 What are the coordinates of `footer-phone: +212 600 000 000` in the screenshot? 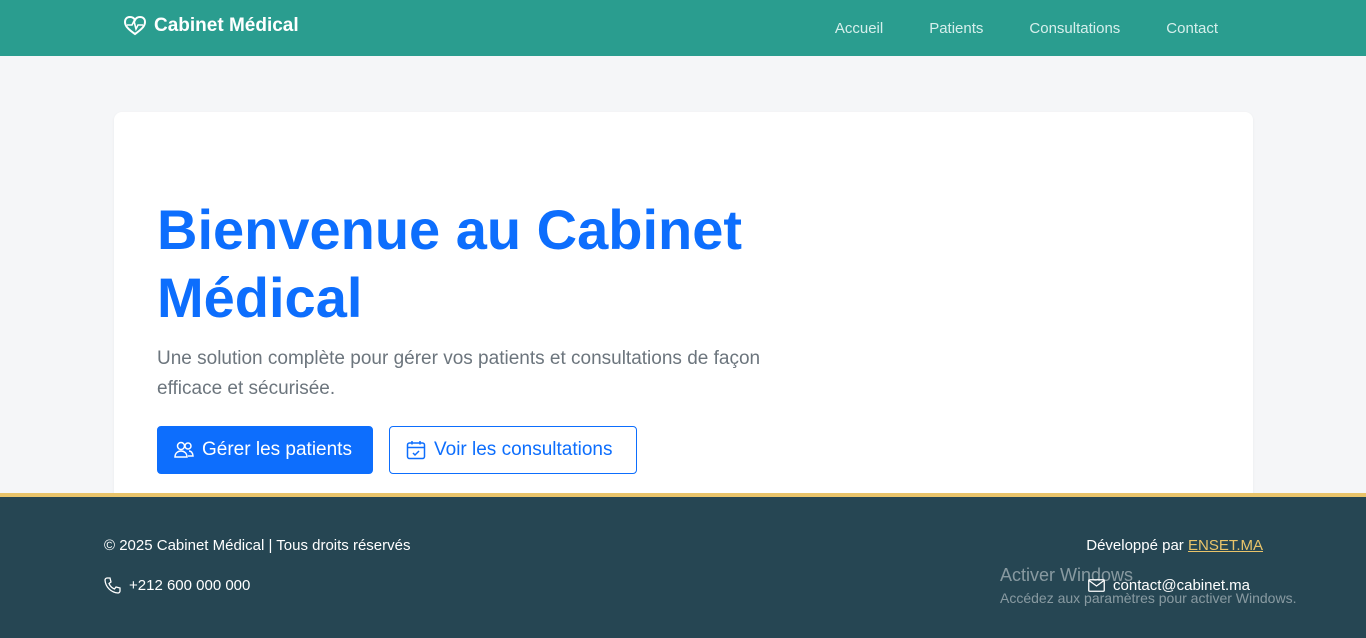 It's located at (177, 585).